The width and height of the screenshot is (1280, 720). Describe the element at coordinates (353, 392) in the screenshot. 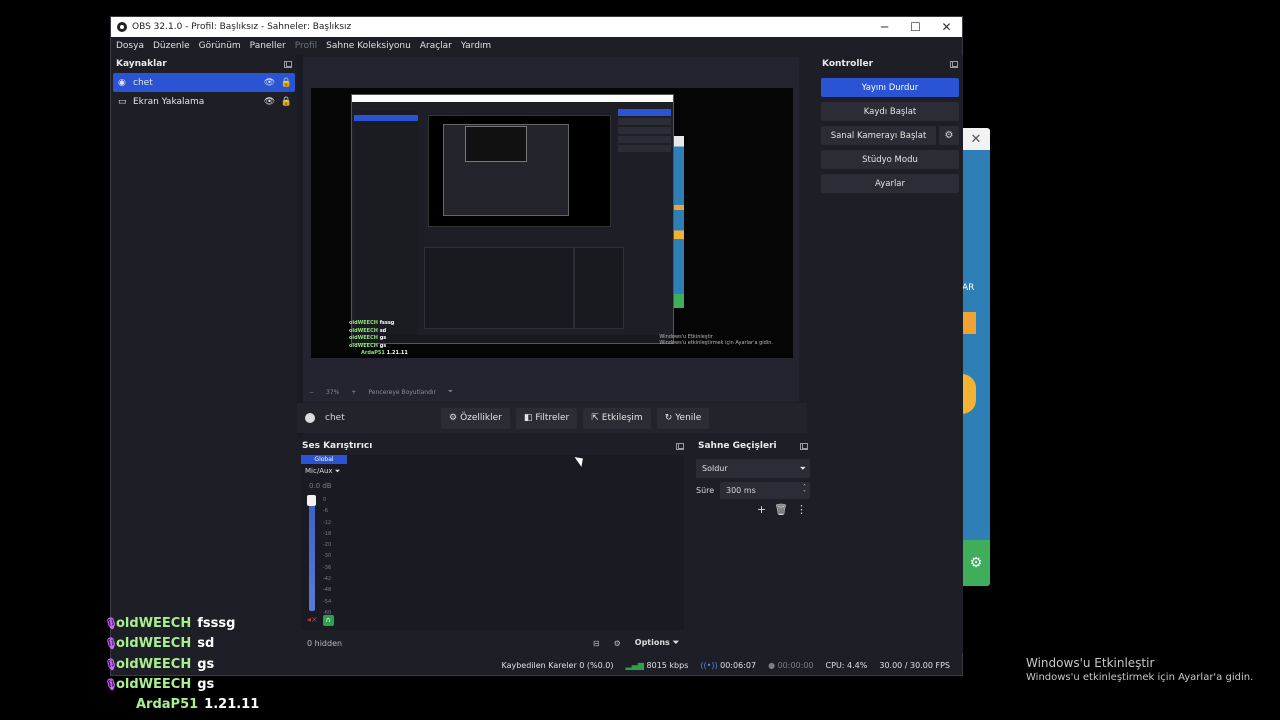

I see `zoom-in-icon: +` at that location.